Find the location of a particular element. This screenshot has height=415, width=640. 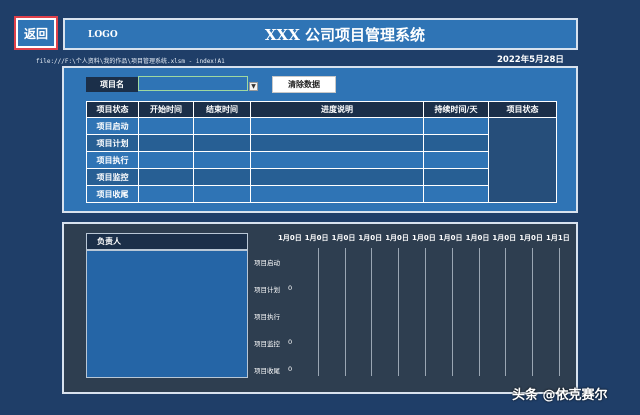

date-label: 2022年5月28日 is located at coordinates (530, 60).